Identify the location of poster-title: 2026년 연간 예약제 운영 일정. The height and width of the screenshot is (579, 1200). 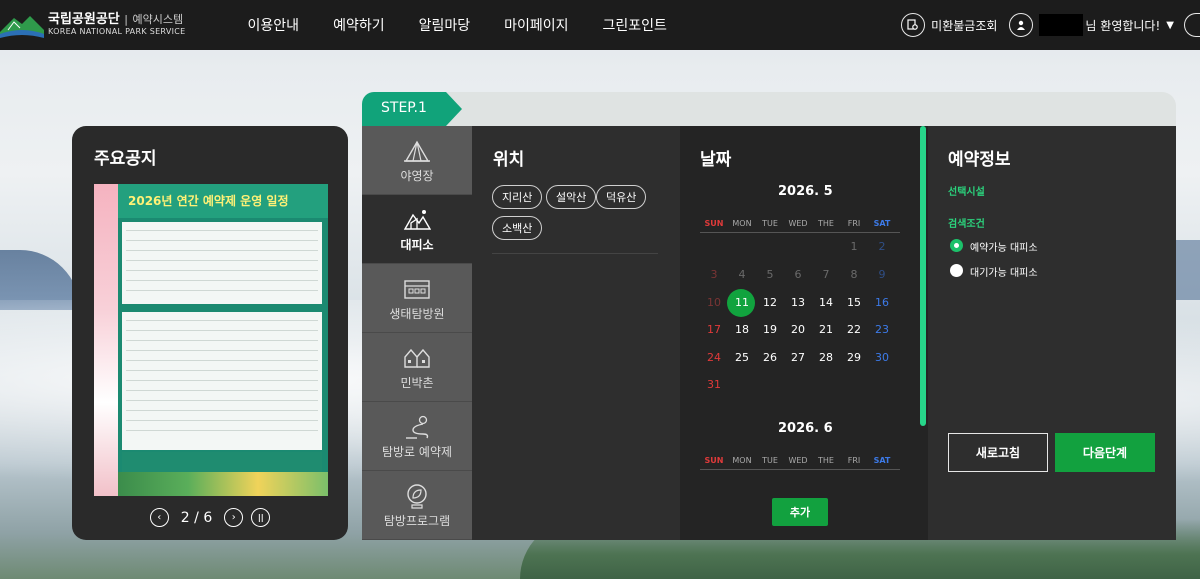
(208, 201).